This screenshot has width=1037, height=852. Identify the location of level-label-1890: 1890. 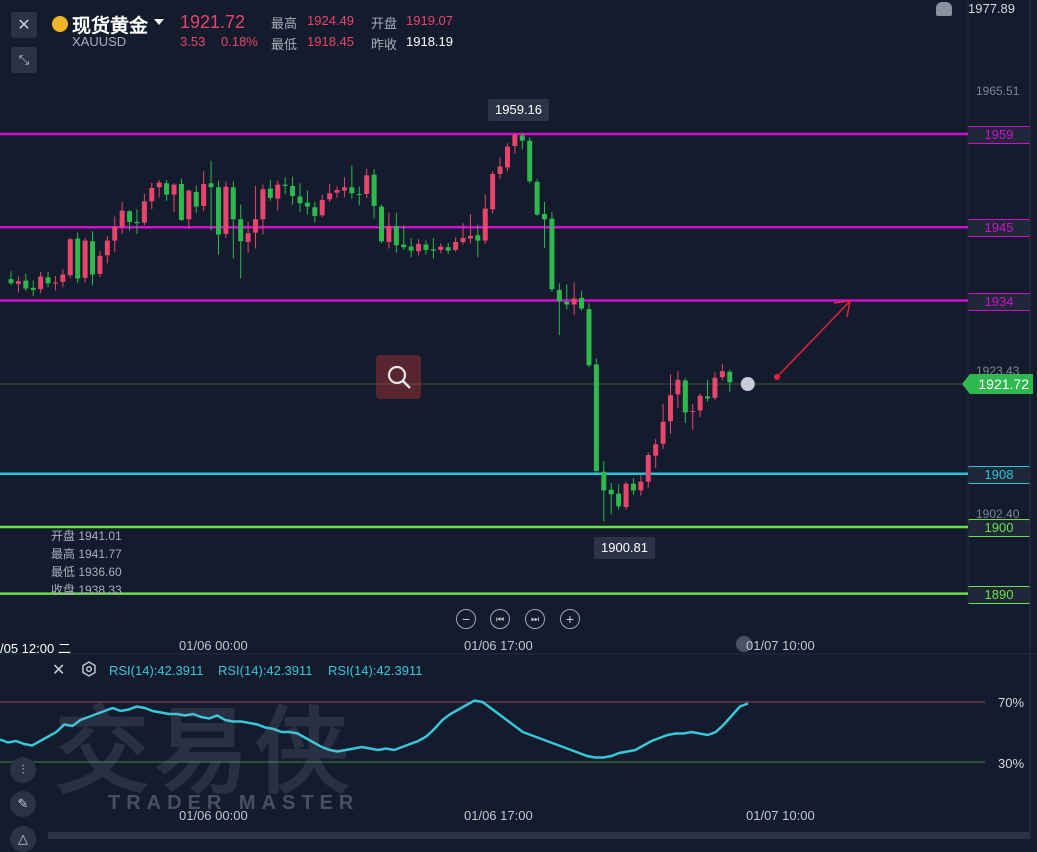
(999, 594).